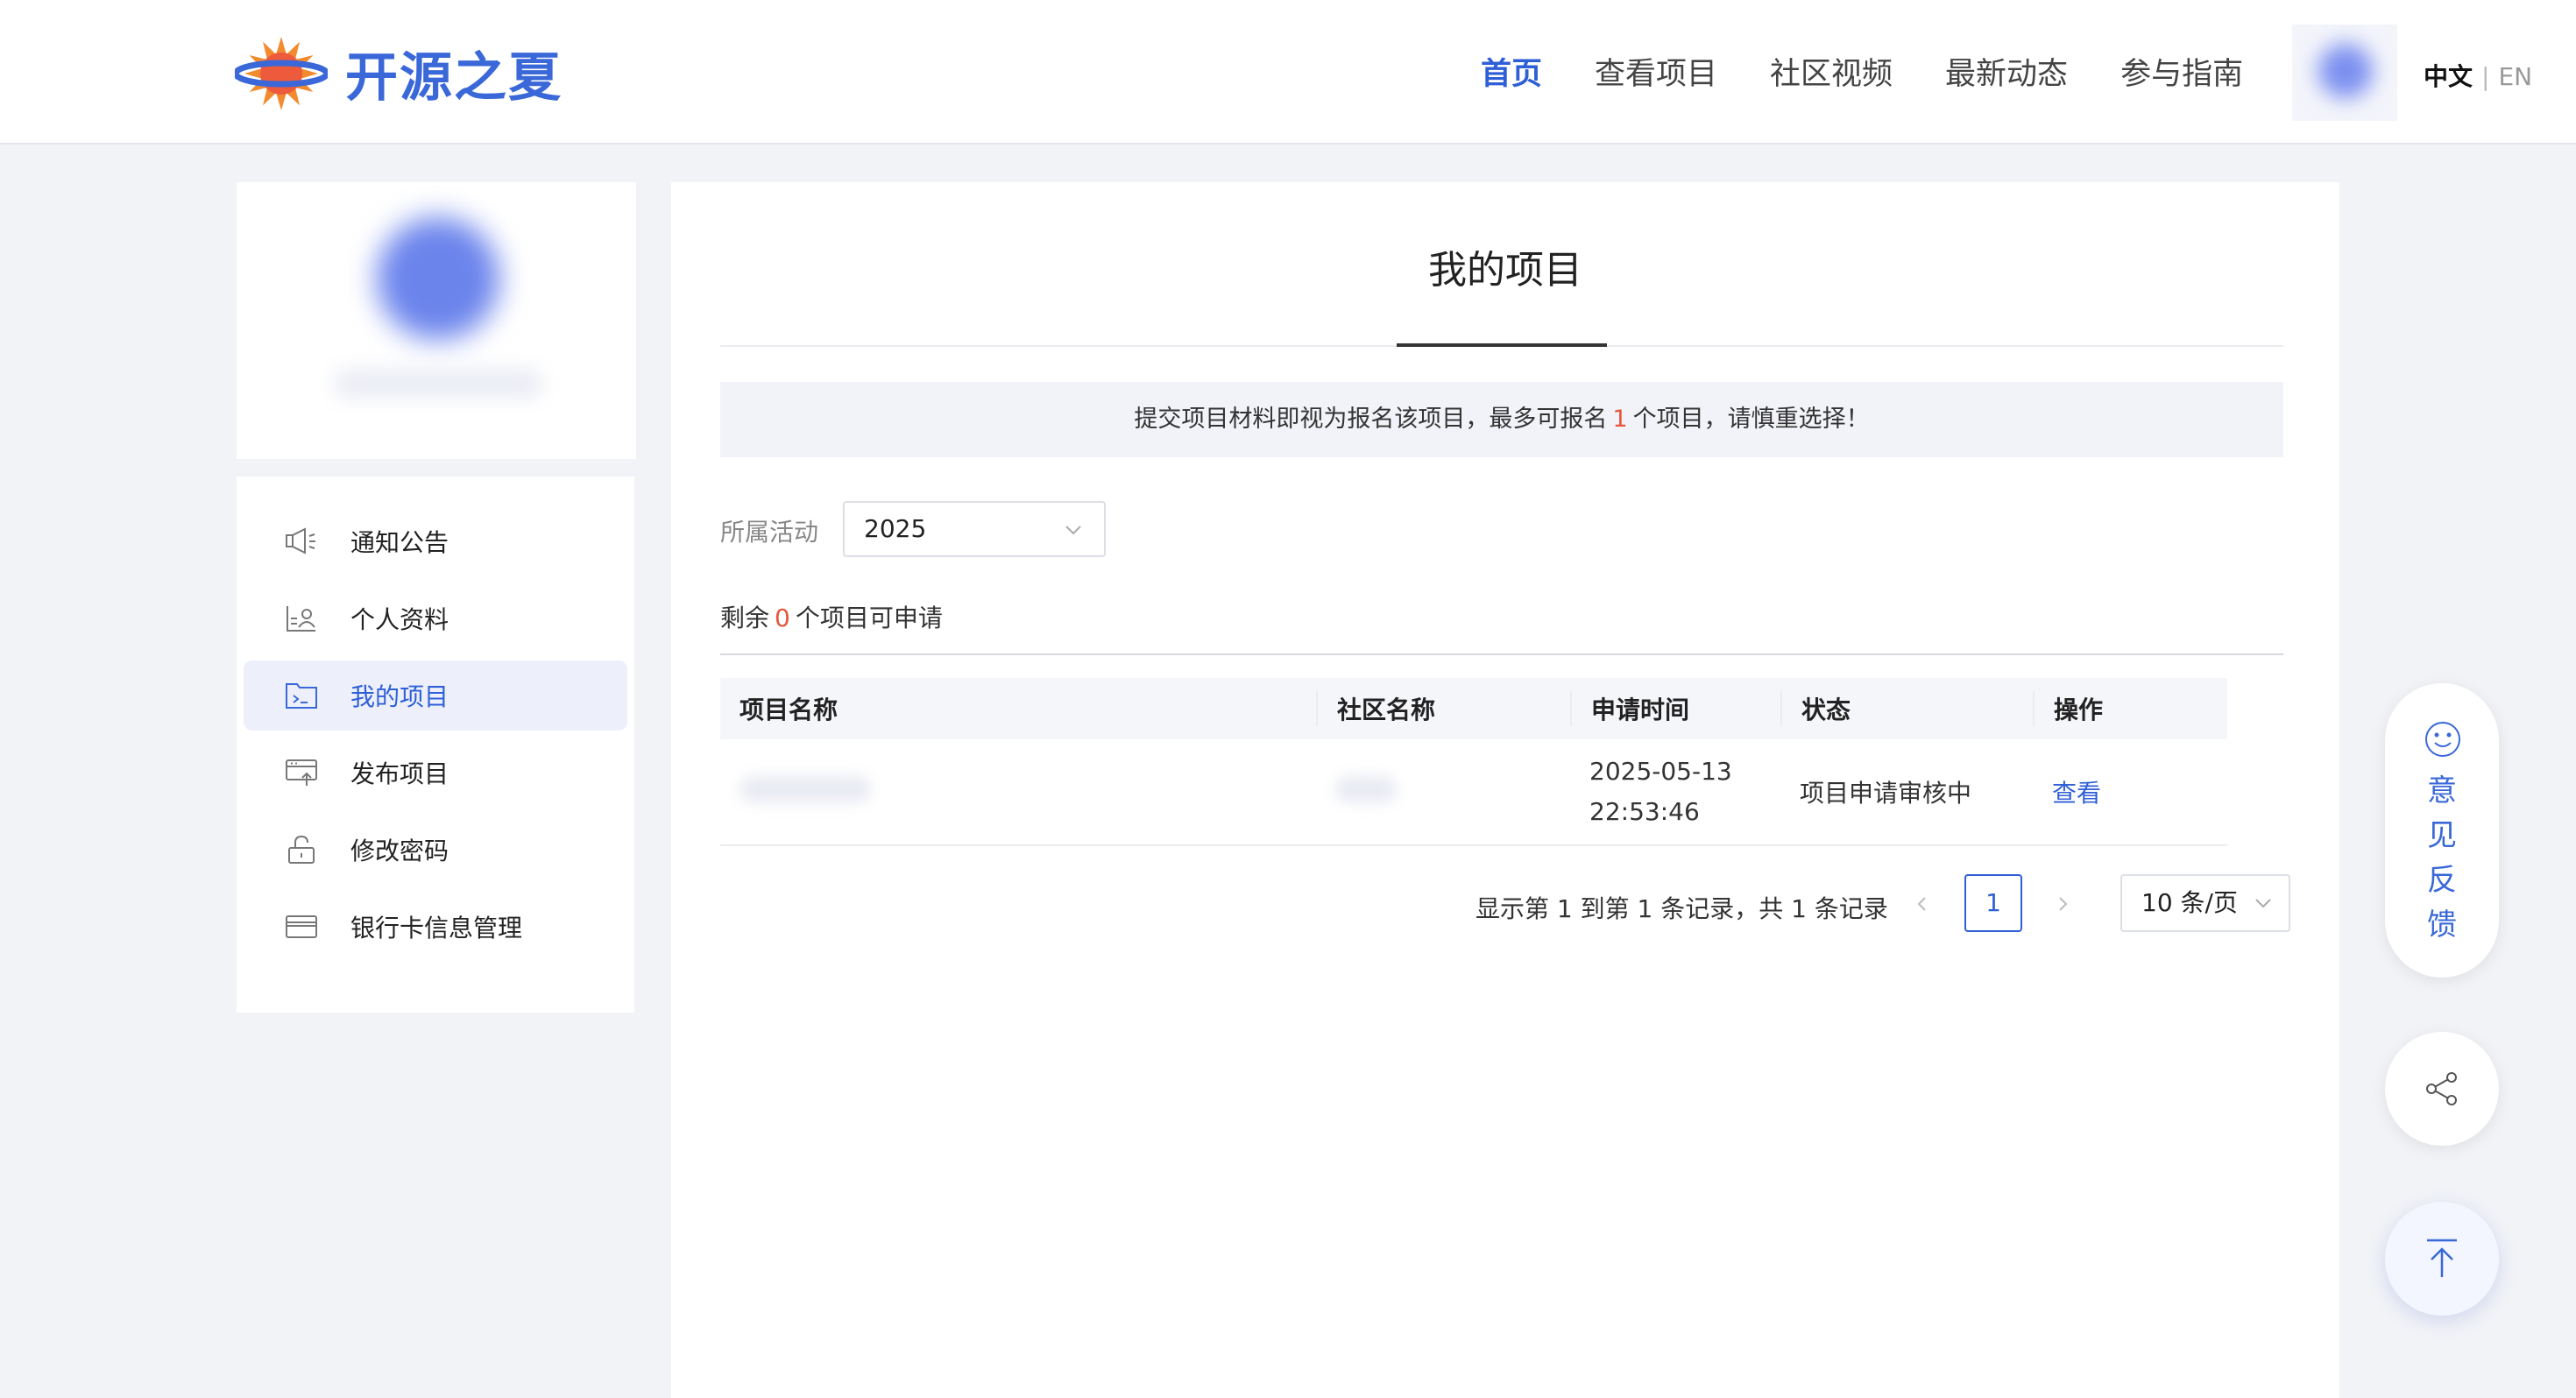  What do you see at coordinates (869, 618) in the screenshot?
I see `remain-text-after: 个项目可申请` at bounding box center [869, 618].